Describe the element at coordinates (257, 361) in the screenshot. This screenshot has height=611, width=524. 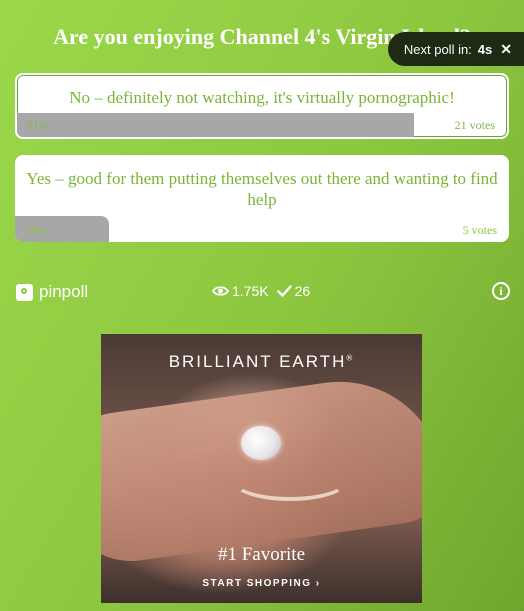
I see `ad-brand-name: BRILLIANT EARTH` at that location.